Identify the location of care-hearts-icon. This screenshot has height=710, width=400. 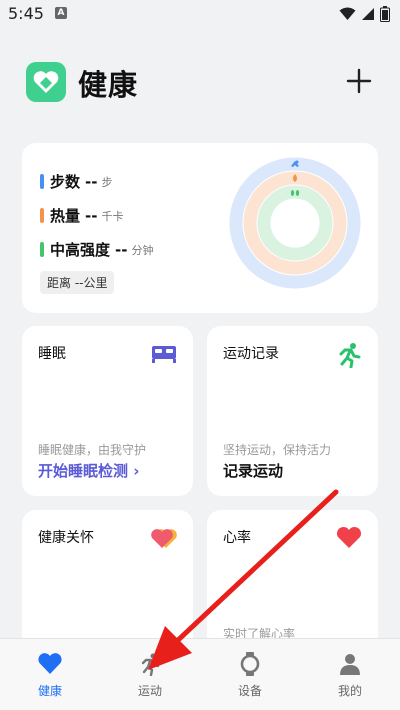
(164, 538).